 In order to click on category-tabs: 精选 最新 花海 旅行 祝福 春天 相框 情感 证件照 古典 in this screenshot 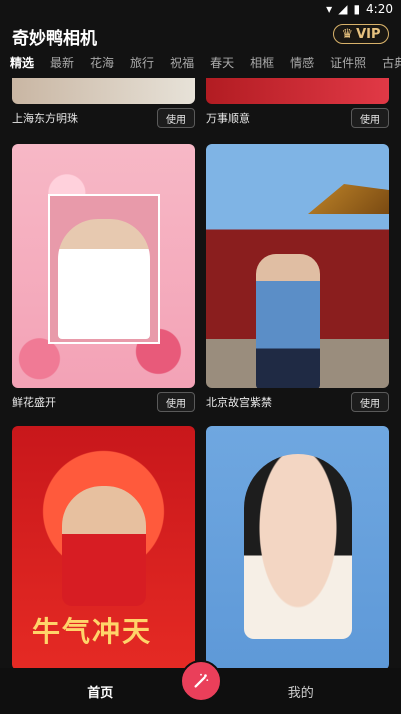, I will do `click(200, 66)`.